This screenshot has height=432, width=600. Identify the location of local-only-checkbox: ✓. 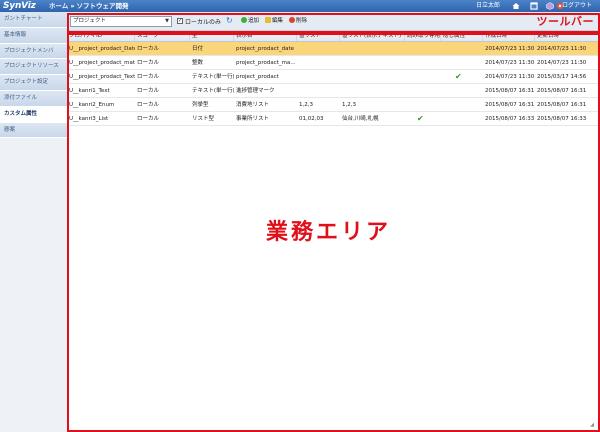
(180, 21).